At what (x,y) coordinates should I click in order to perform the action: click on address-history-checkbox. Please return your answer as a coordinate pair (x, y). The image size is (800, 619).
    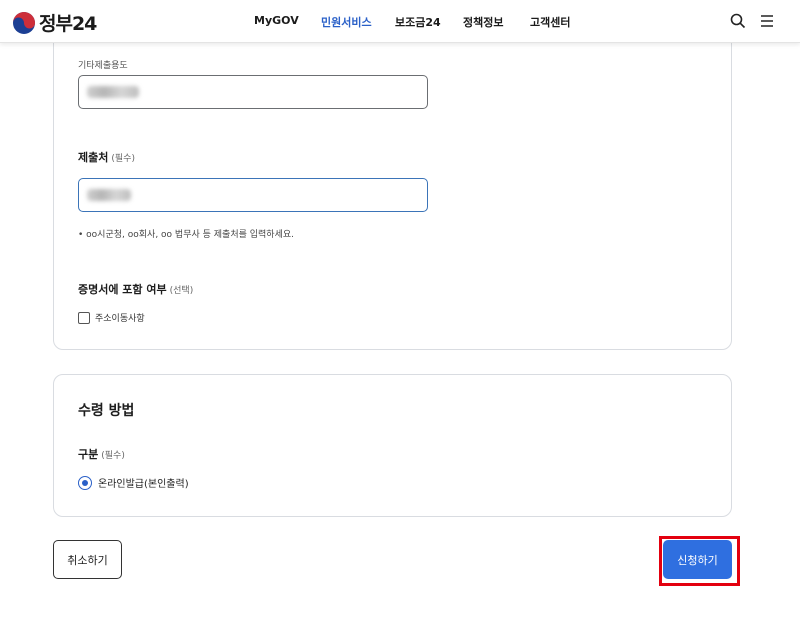
    Looking at the image, I should click on (84, 317).